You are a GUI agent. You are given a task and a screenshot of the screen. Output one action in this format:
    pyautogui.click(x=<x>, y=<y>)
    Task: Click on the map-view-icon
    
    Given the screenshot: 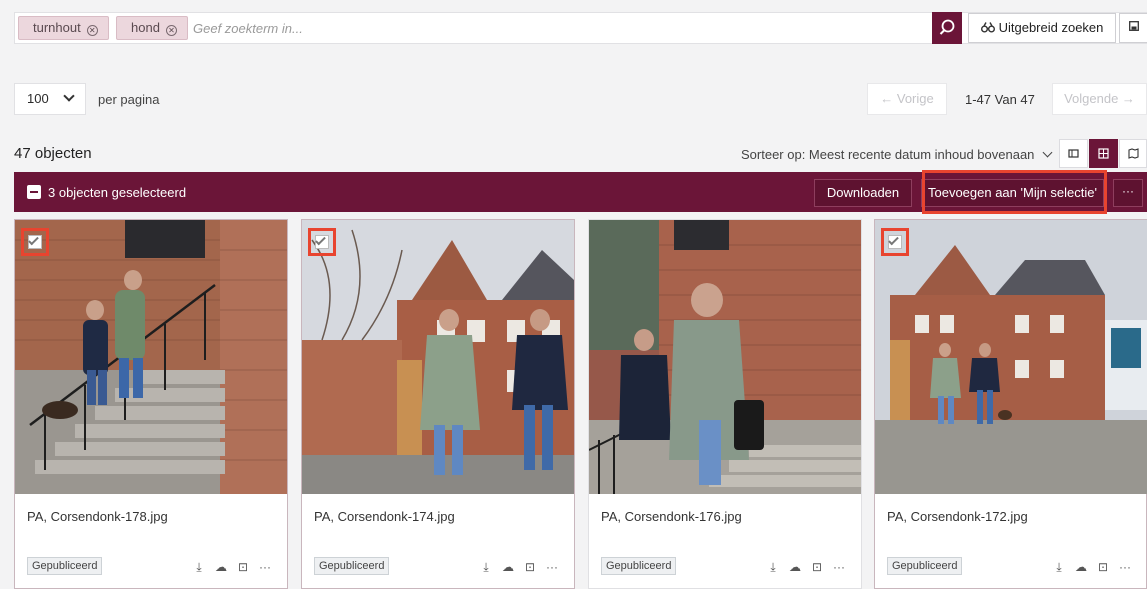 What is the action you would take?
    pyautogui.click(x=1133, y=153)
    